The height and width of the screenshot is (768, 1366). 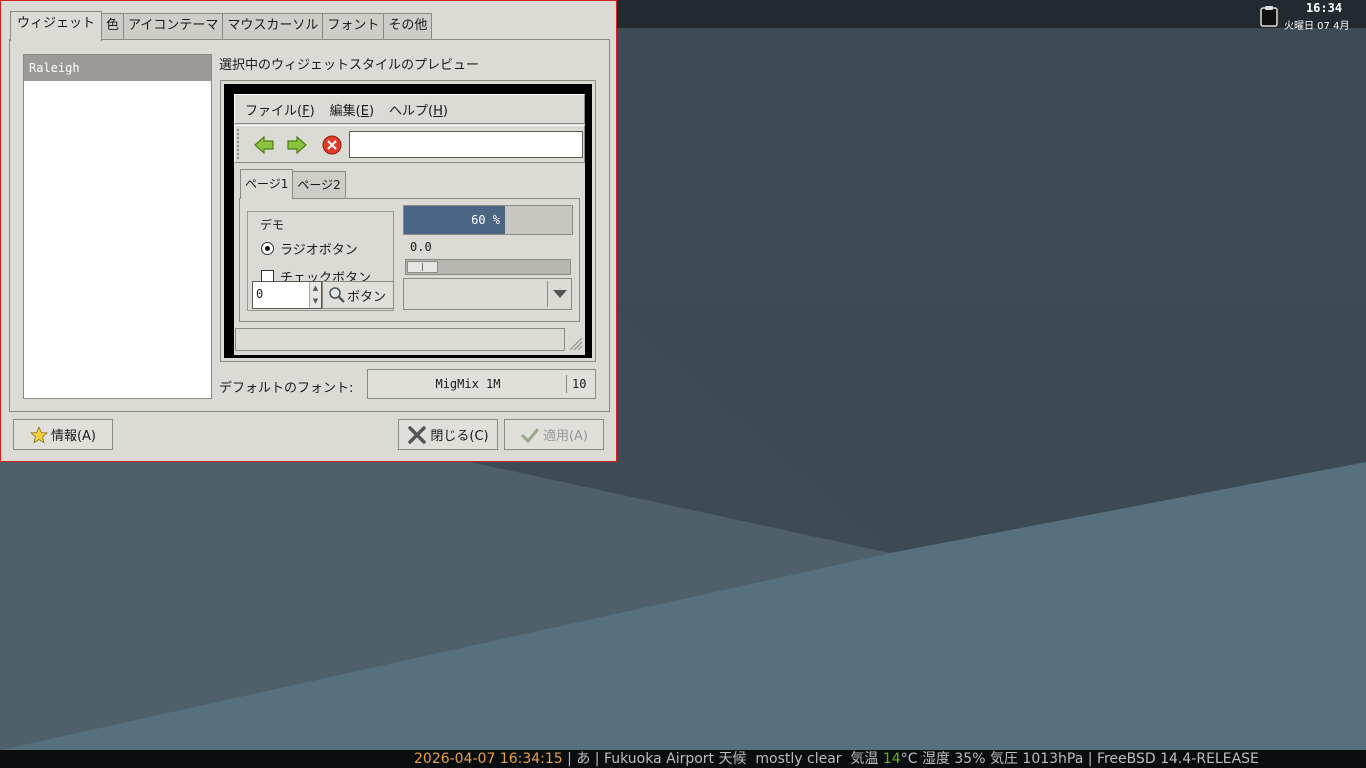 I want to click on clock-date: 火曜日 07 4月, so click(x=1317, y=26).